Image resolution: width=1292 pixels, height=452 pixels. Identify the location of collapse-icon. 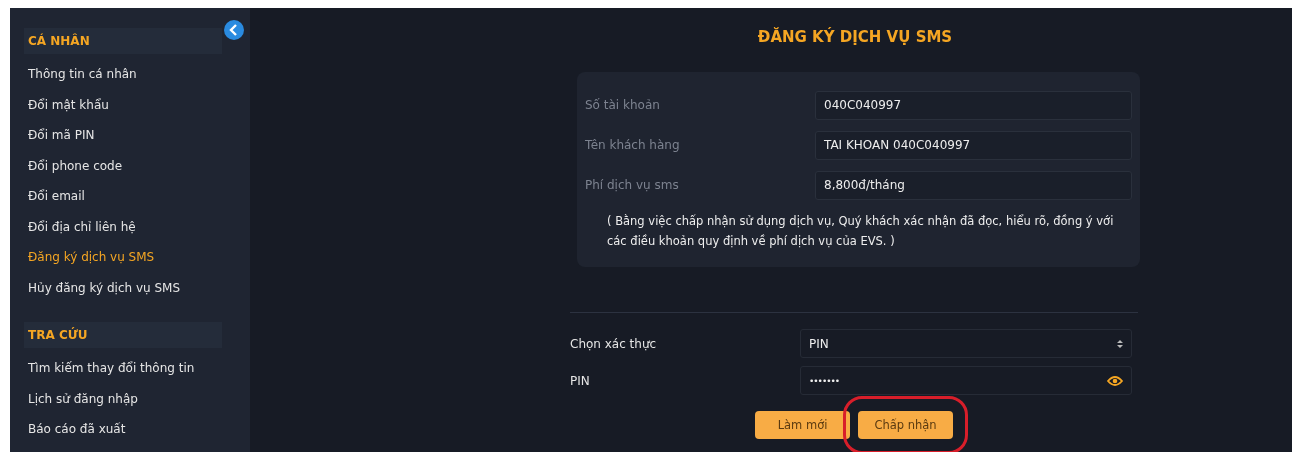
(234, 30).